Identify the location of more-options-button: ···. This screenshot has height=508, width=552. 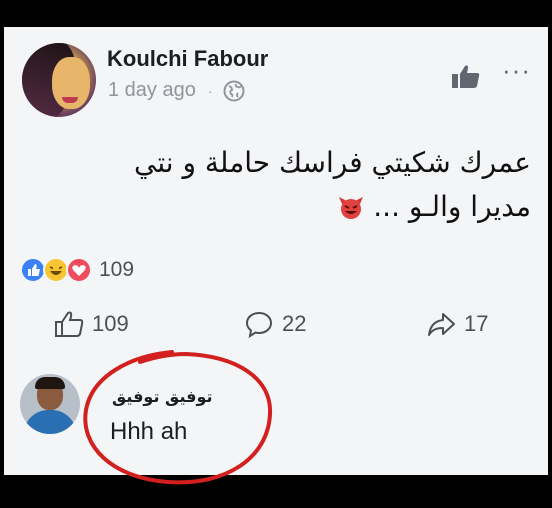
(516, 70).